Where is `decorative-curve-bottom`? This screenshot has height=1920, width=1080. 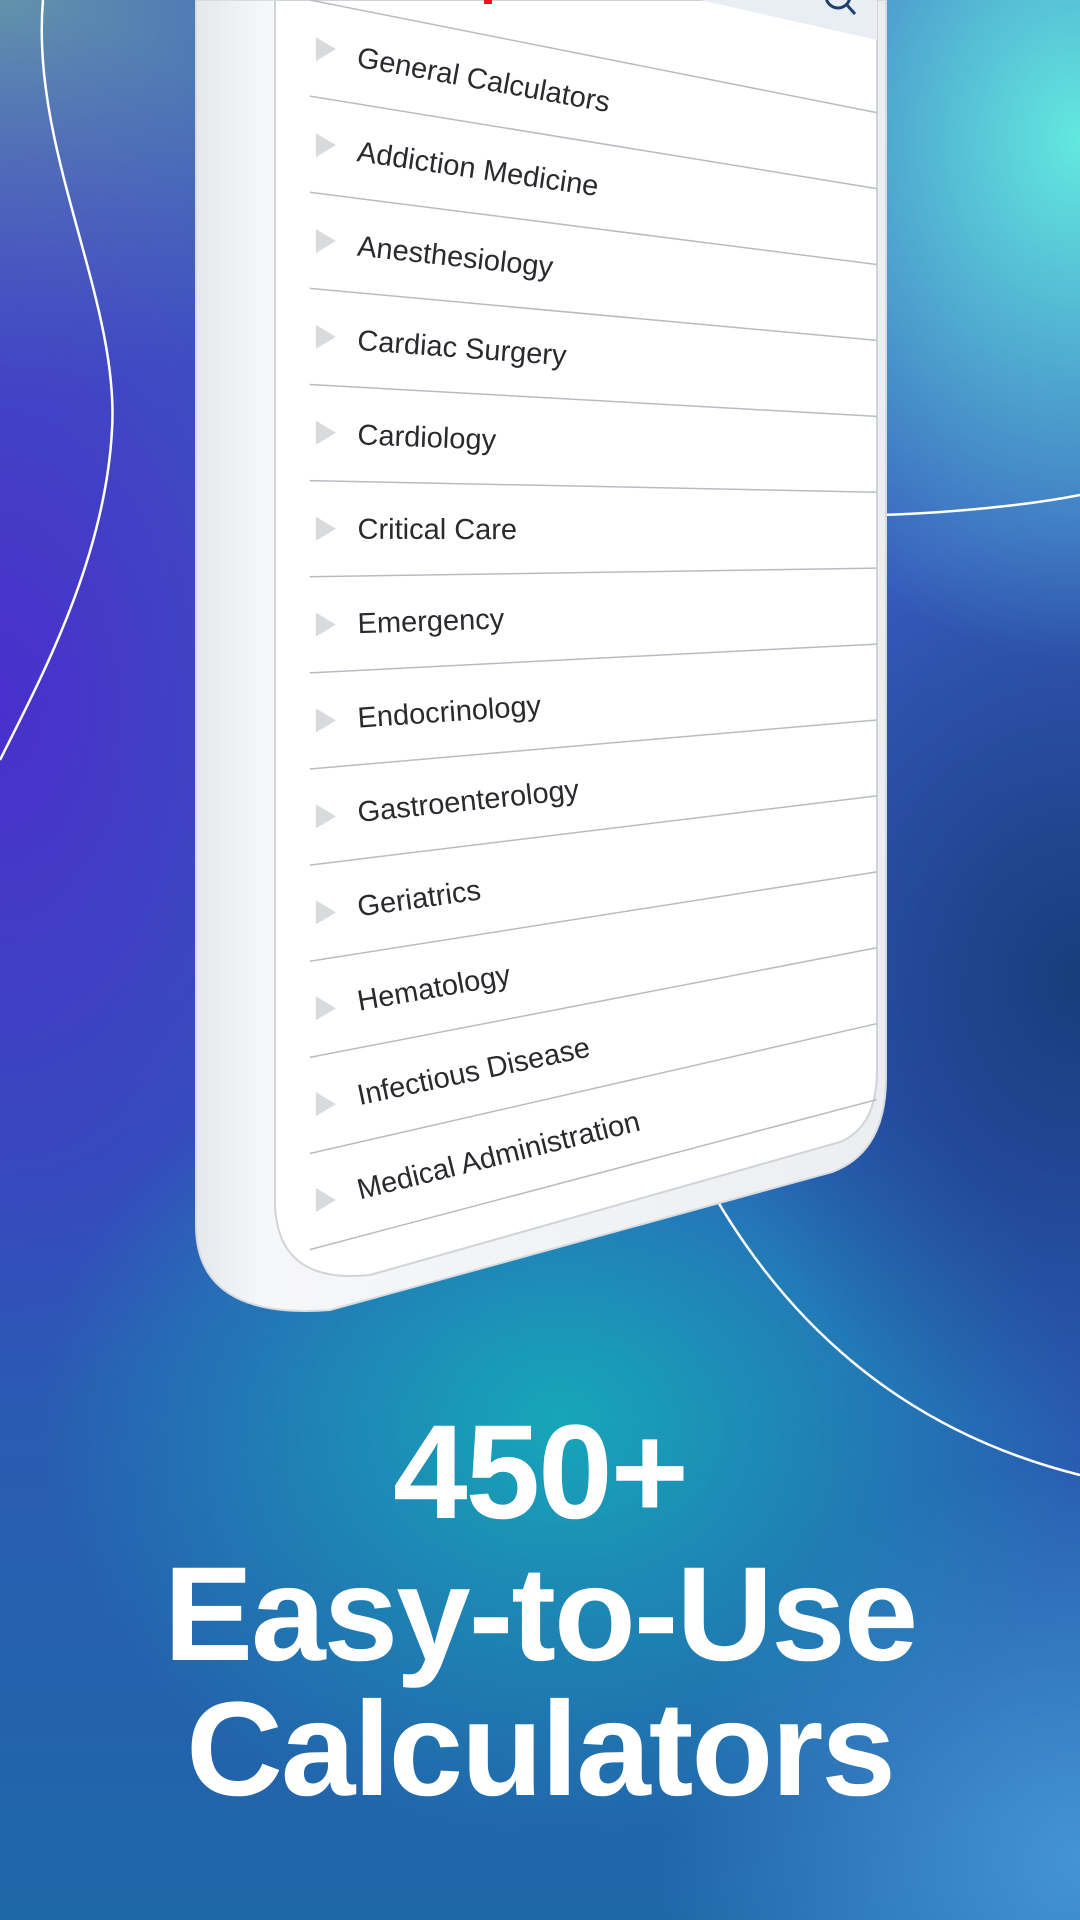 decorative-curve-bottom is located at coordinates (889, 1323).